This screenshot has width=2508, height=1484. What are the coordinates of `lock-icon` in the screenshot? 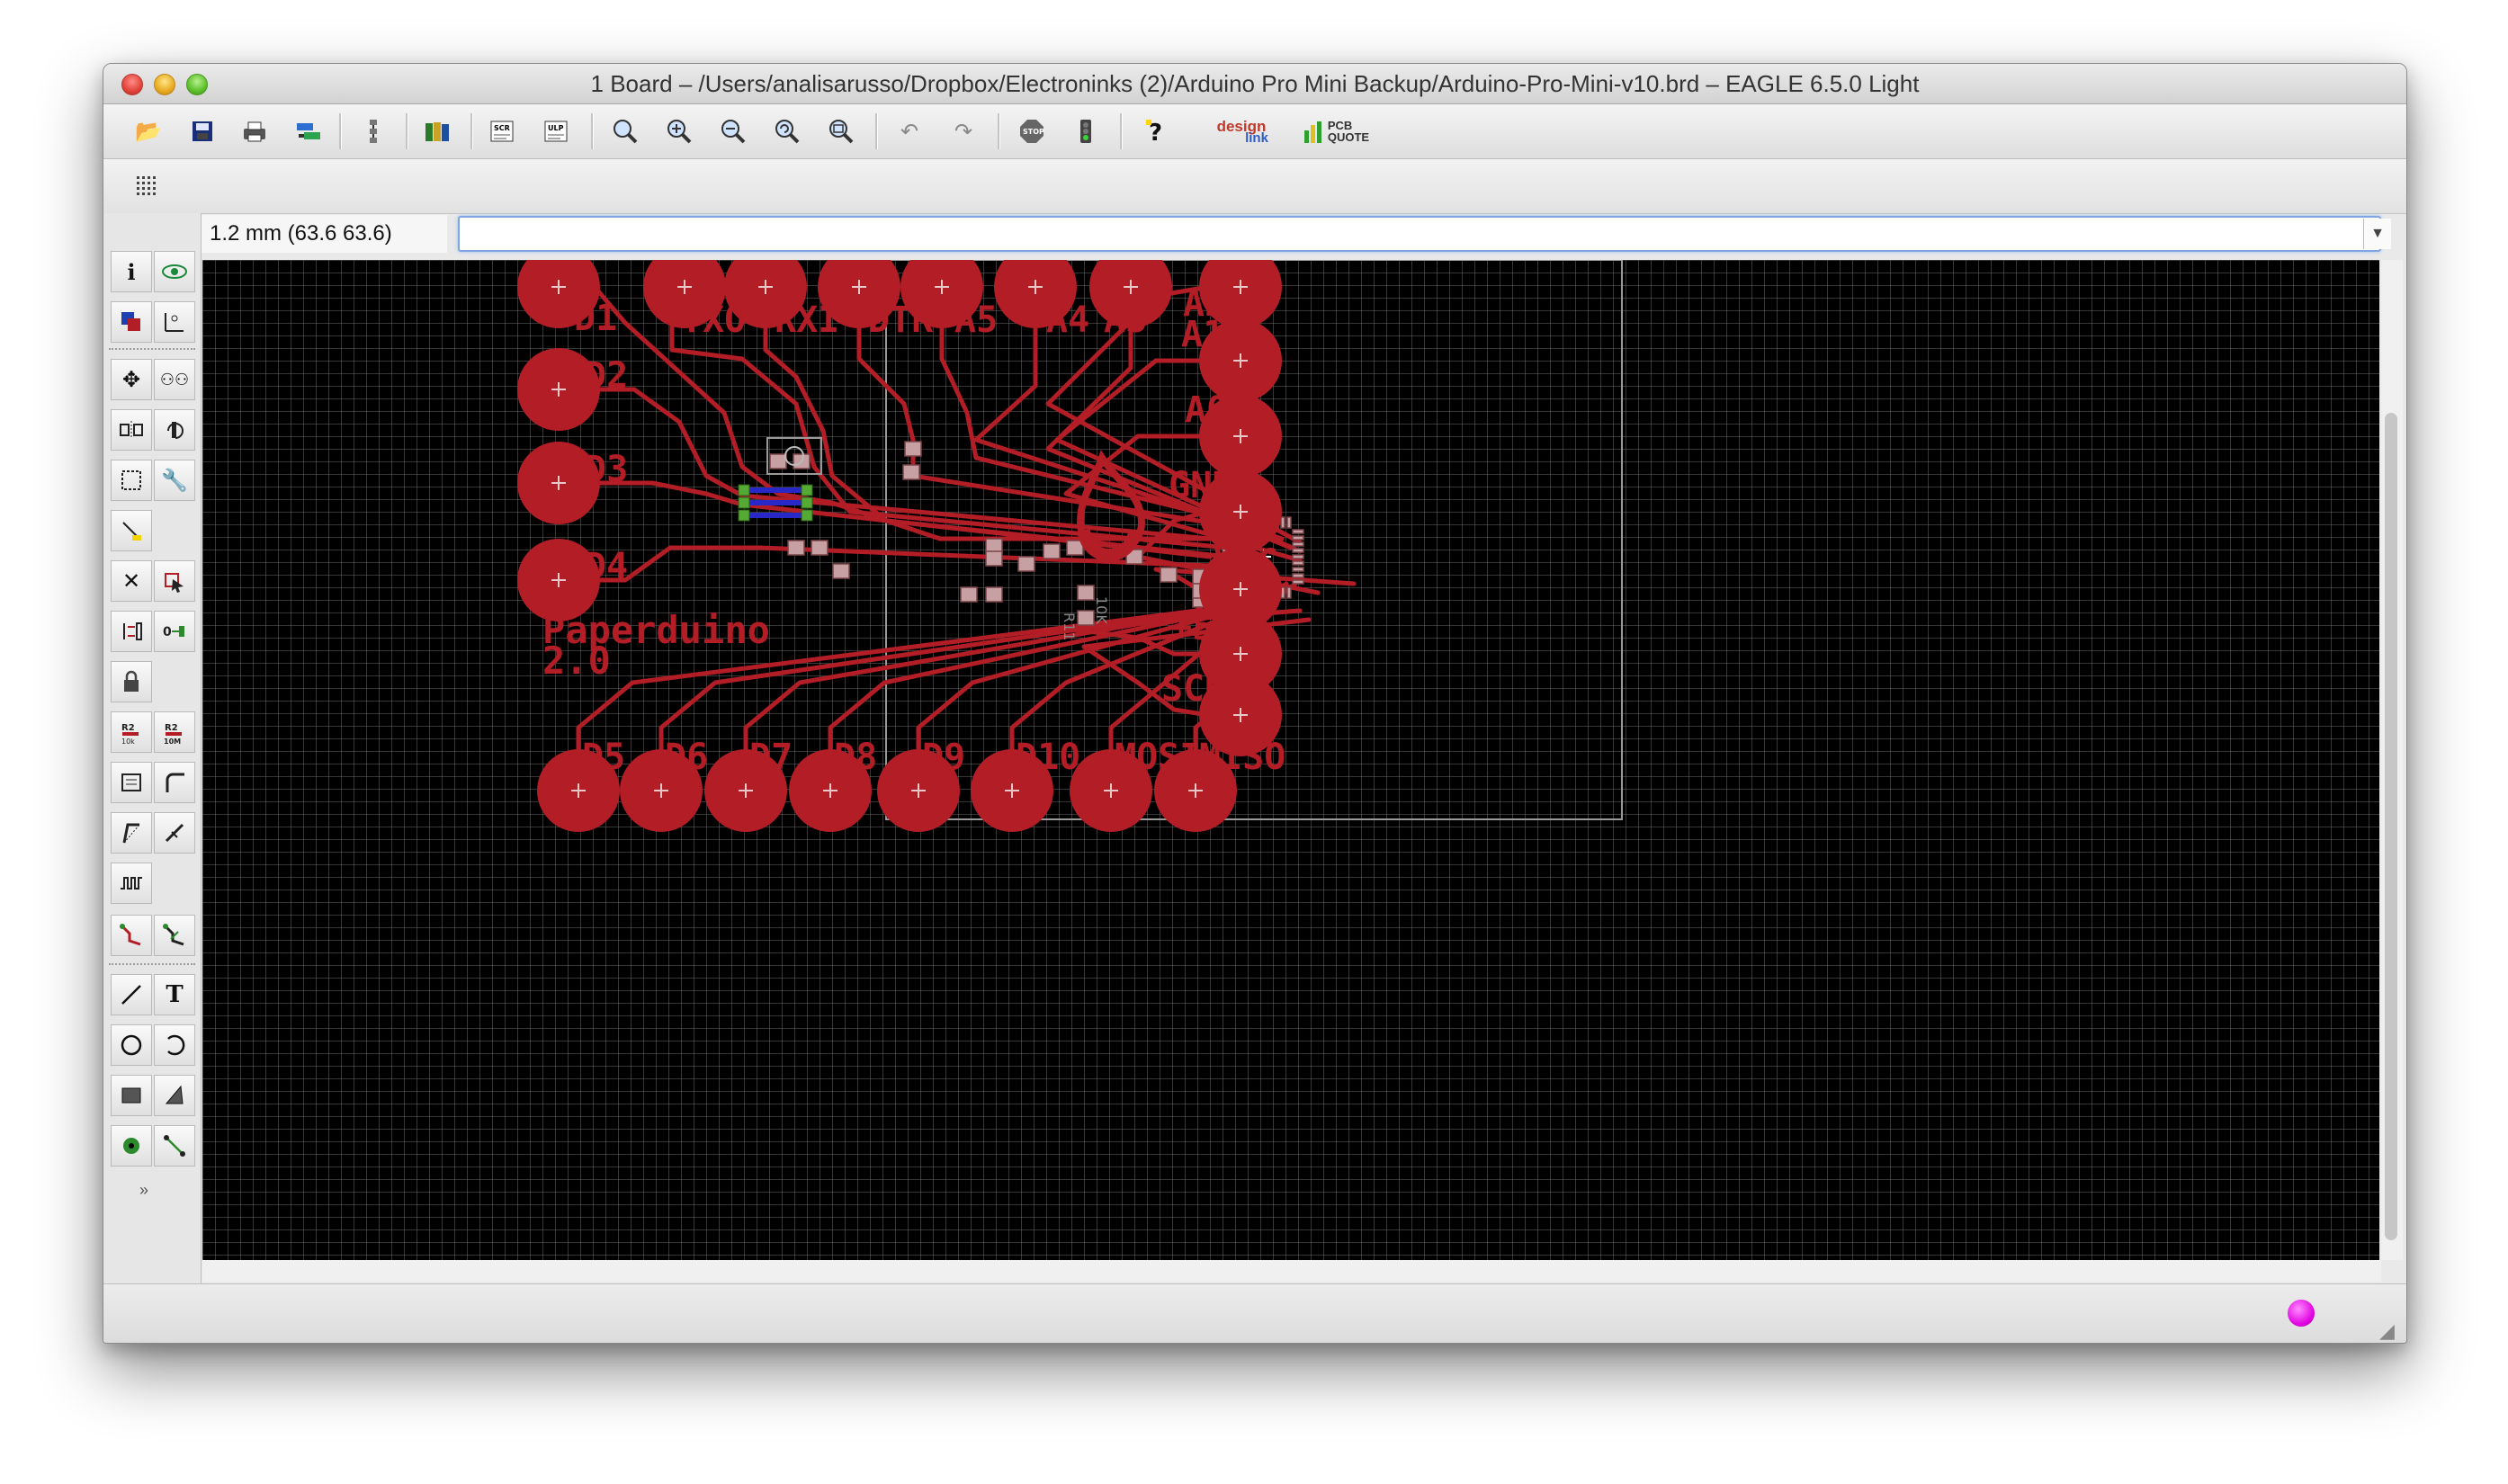 It's located at (131, 681).